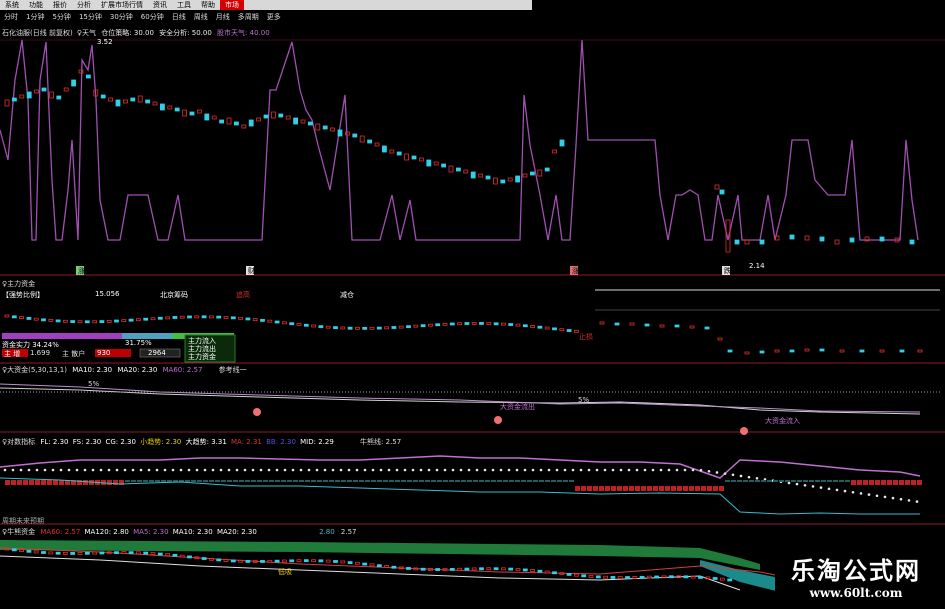 The image size is (945, 609). Describe the element at coordinates (586, 337) in the screenshot. I see `p2-stoploss: 止损` at that location.